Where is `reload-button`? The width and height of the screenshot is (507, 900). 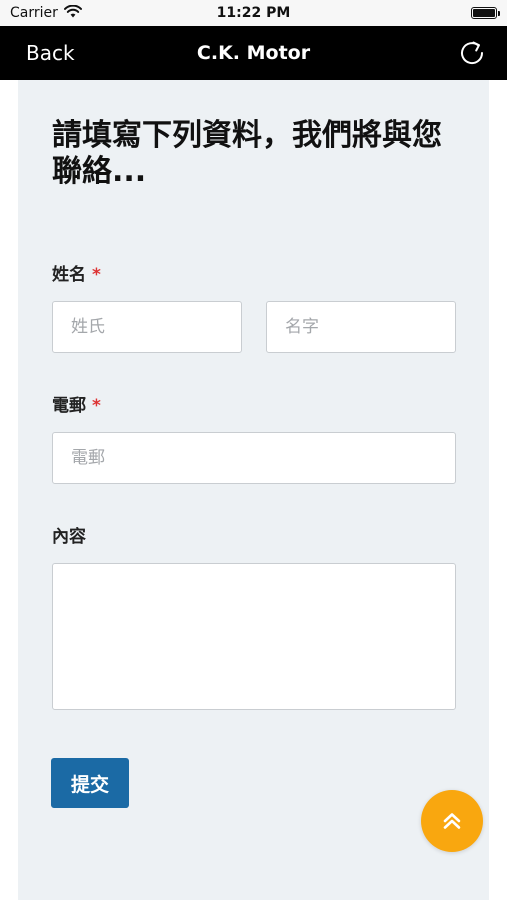 reload-button is located at coordinates (472, 53).